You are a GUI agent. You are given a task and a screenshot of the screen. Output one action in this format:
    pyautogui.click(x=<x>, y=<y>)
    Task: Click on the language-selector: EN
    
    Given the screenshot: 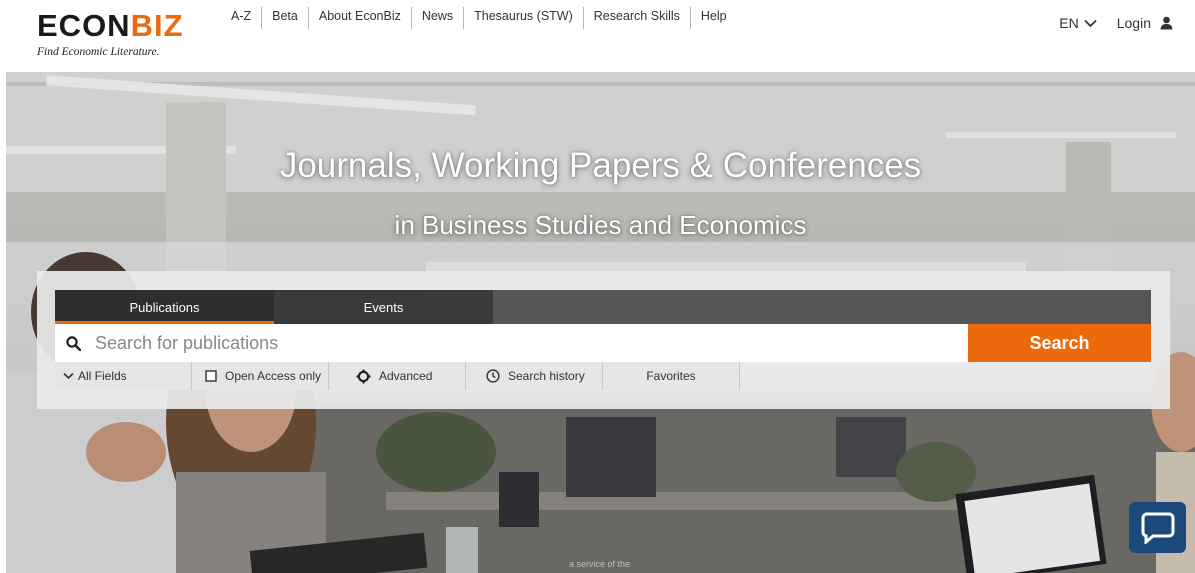 What is the action you would take?
    pyautogui.click(x=1078, y=23)
    